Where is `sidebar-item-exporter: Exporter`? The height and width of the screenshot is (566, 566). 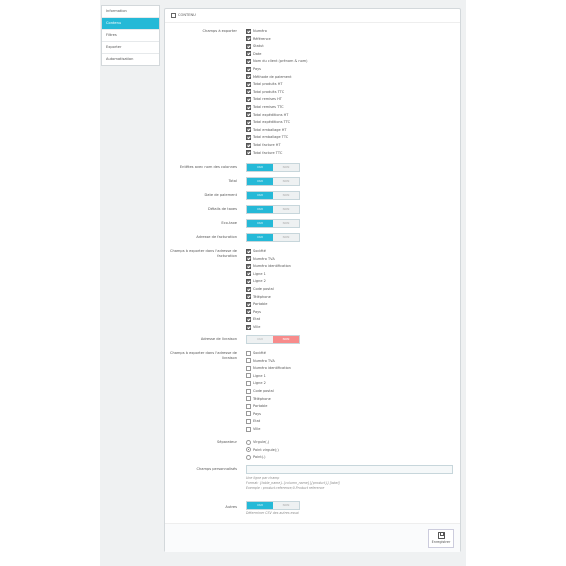 sidebar-item-exporter: Exporter is located at coordinates (130, 48).